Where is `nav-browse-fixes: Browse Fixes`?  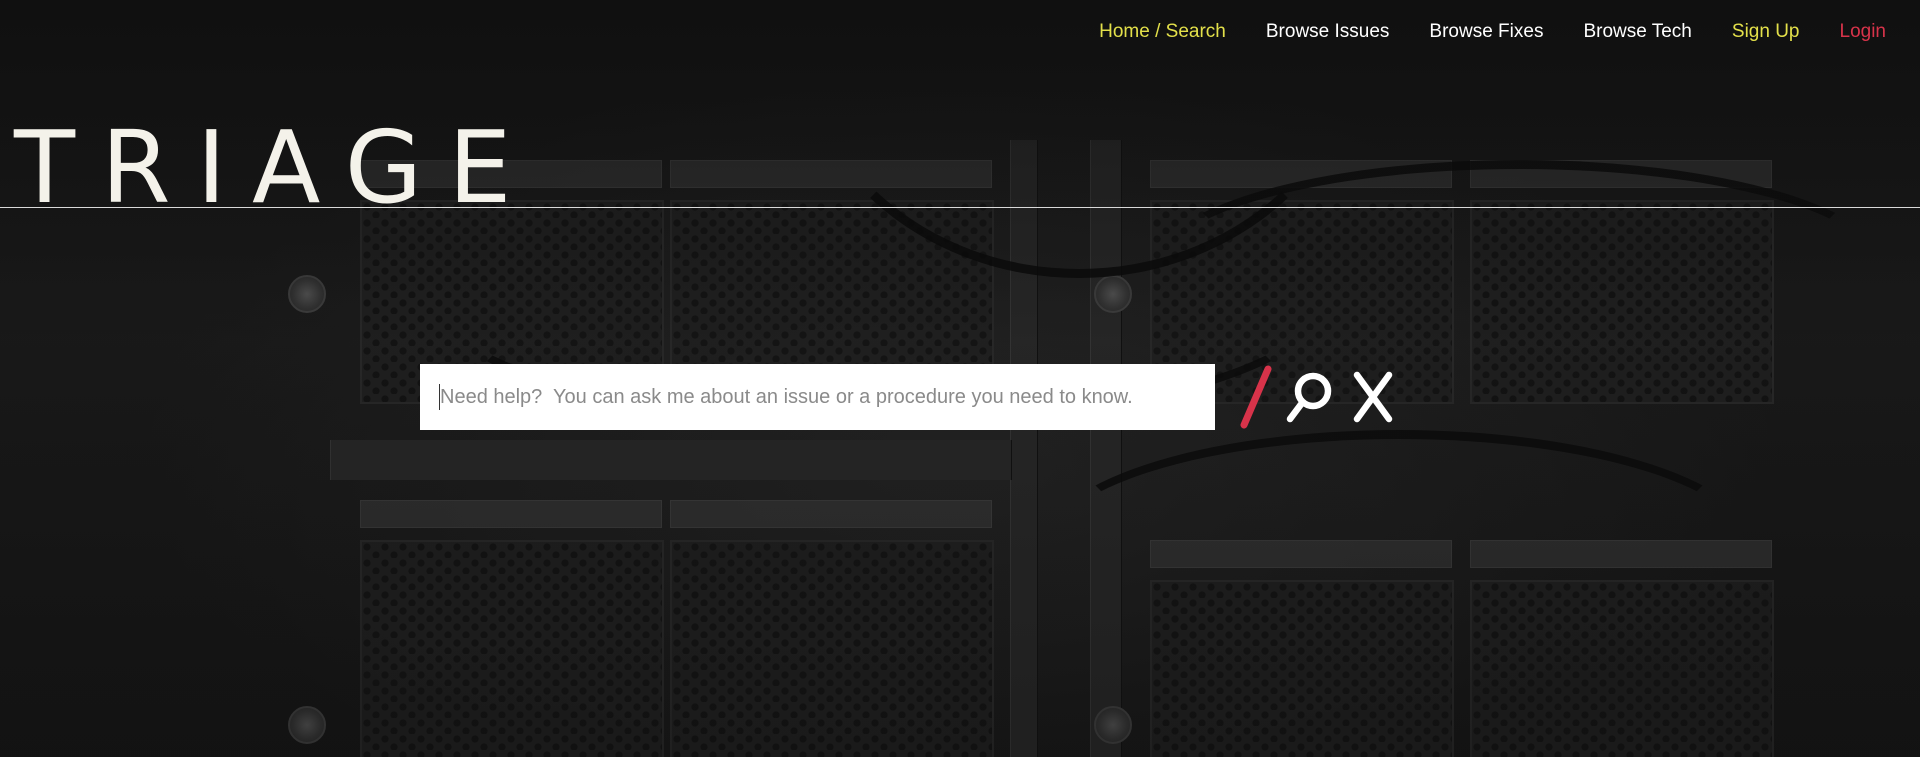
nav-browse-fixes: Browse Fixes is located at coordinates (1486, 32).